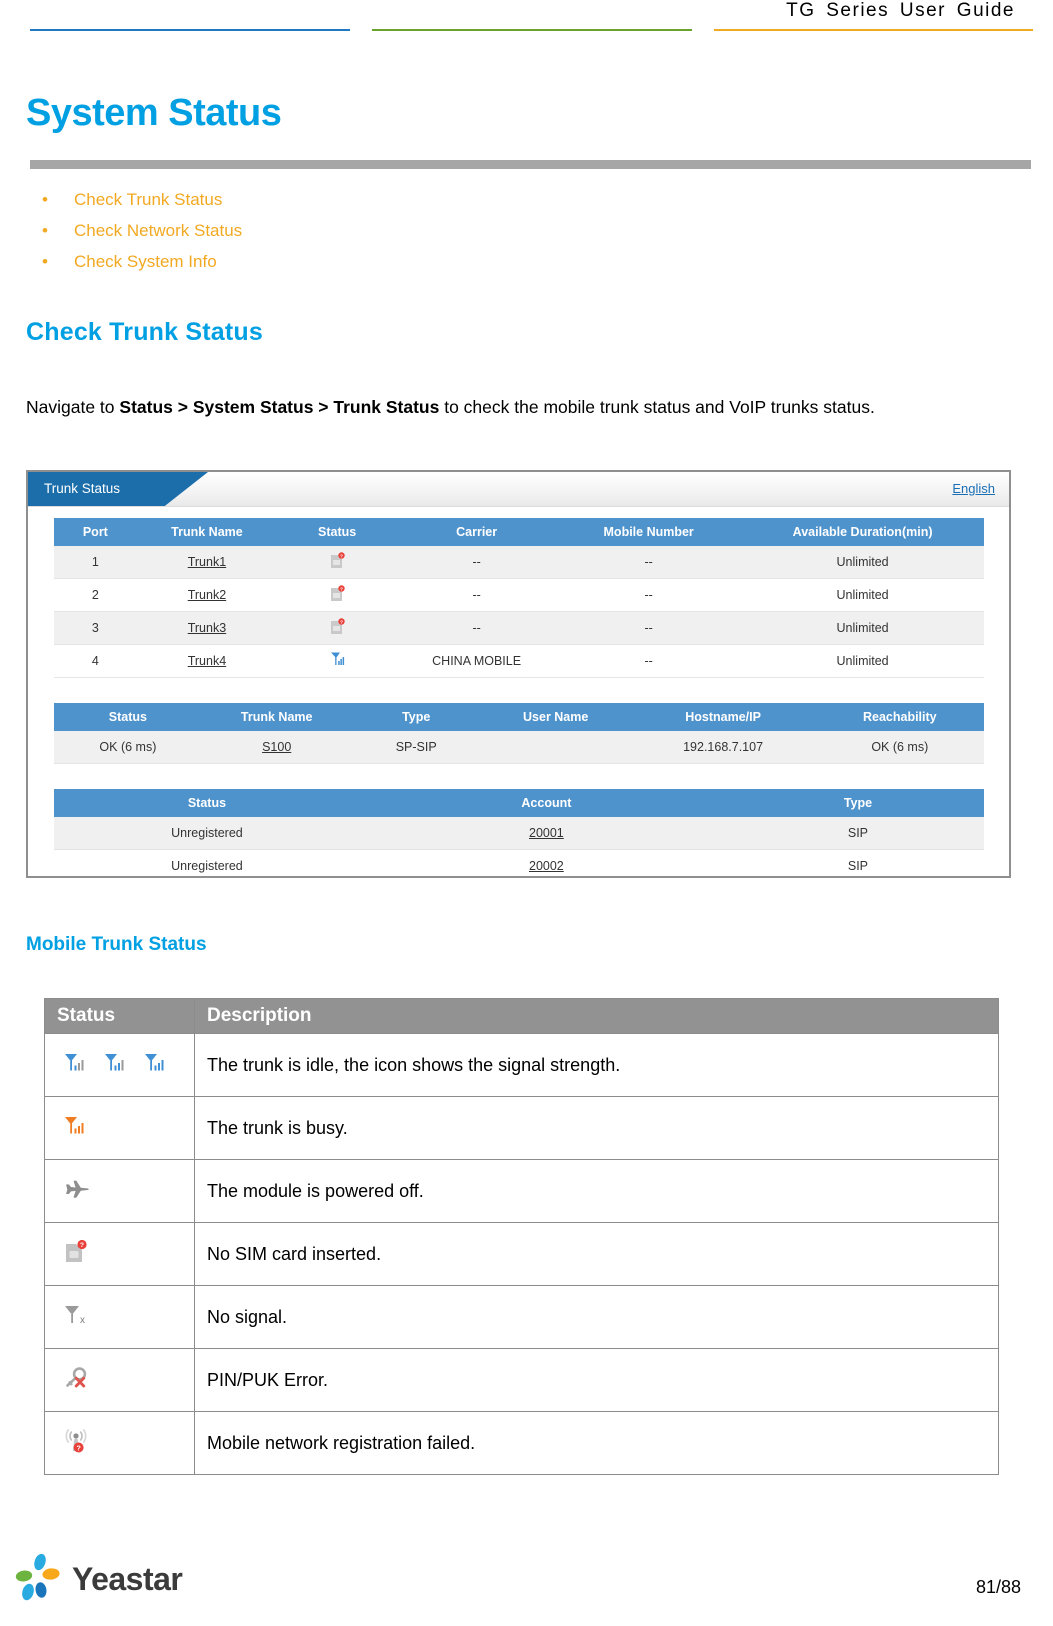 The width and height of the screenshot is (1053, 1626). Describe the element at coordinates (154, 113) in the screenshot. I see `page-title: System Status` at that location.